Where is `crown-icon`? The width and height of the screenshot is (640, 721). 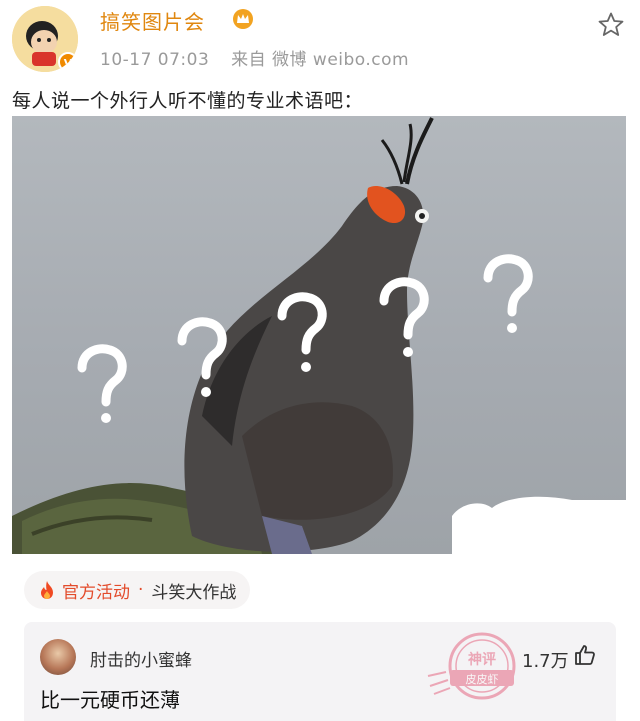 crown-icon is located at coordinates (243, 19).